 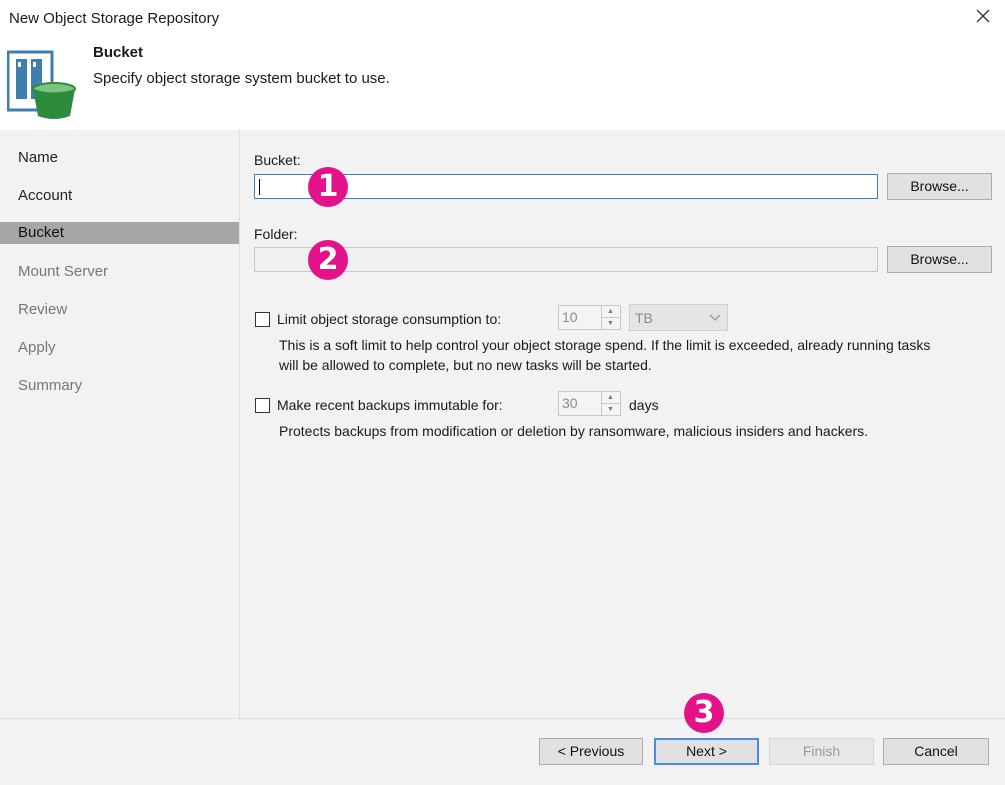 I want to click on sidebar-item-review: Review, so click(x=43, y=309).